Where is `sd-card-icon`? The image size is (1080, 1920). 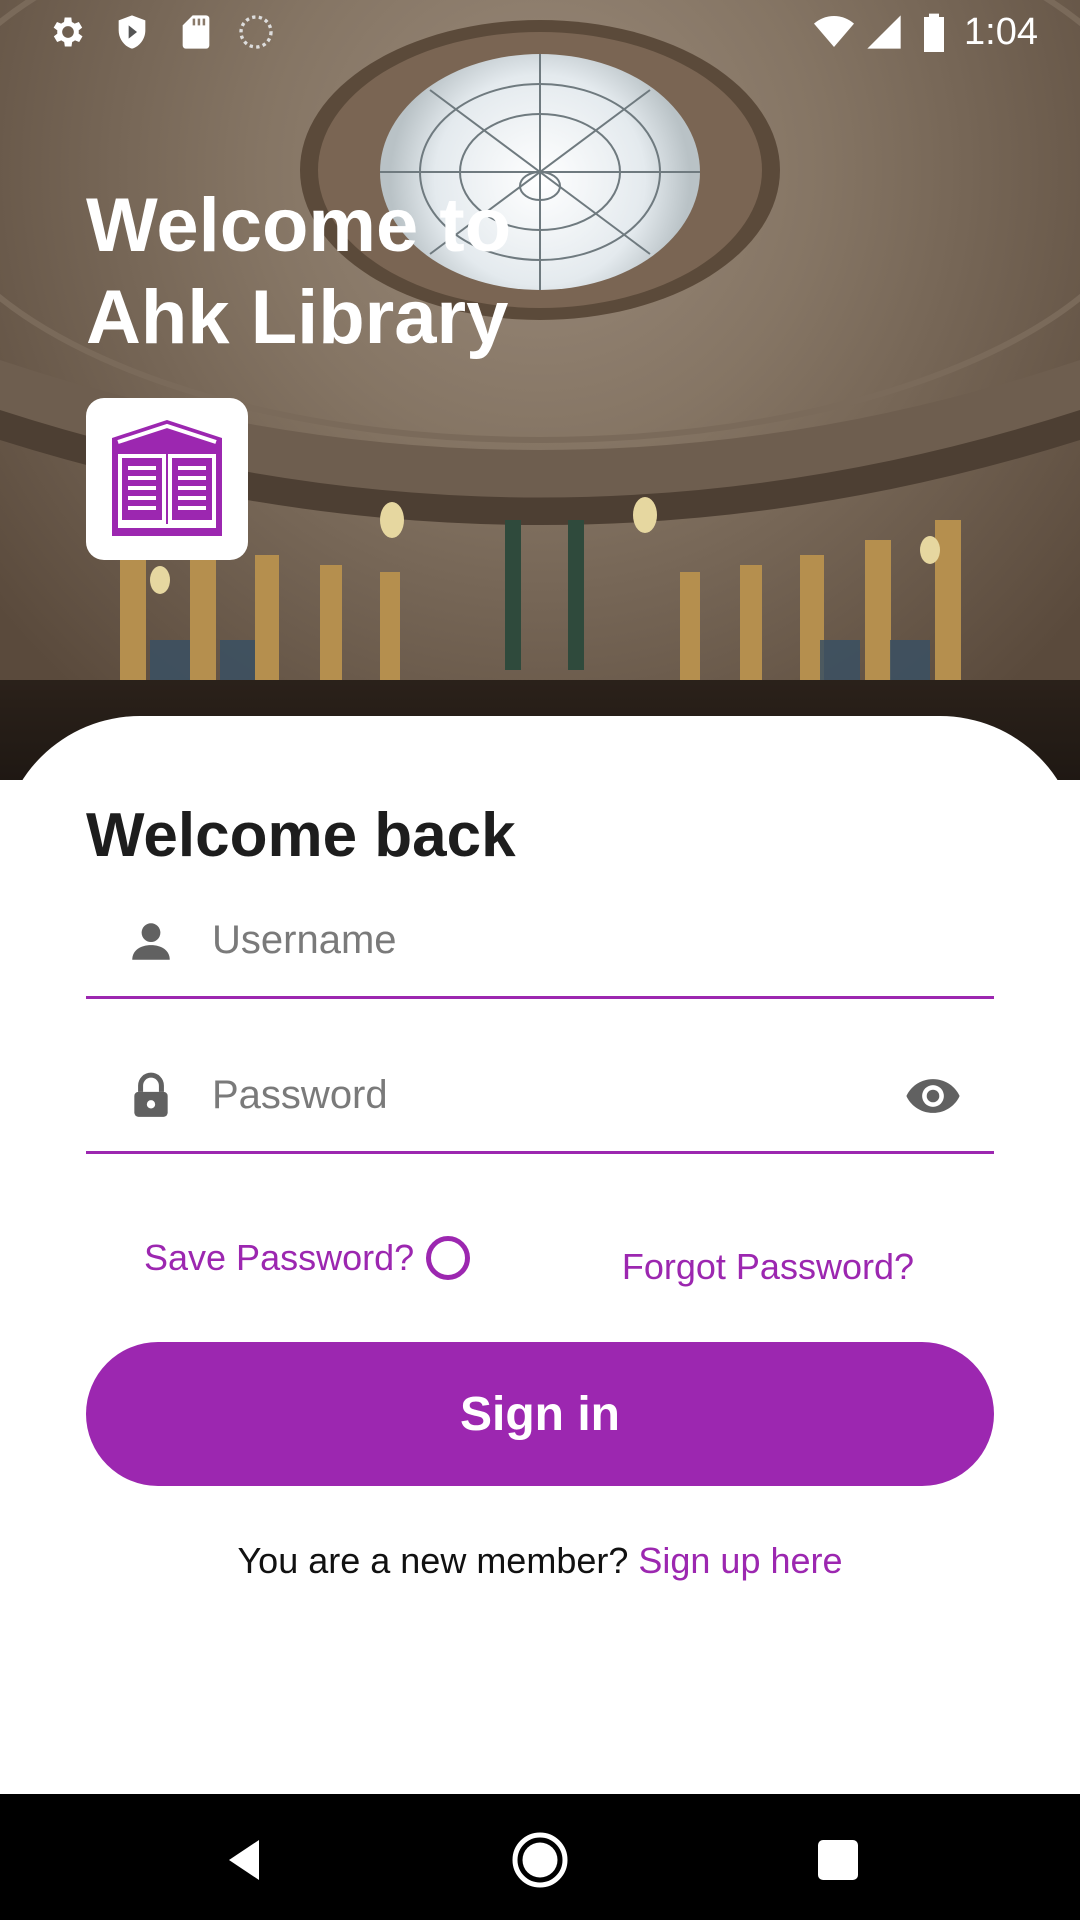
sd-card-icon is located at coordinates (196, 32).